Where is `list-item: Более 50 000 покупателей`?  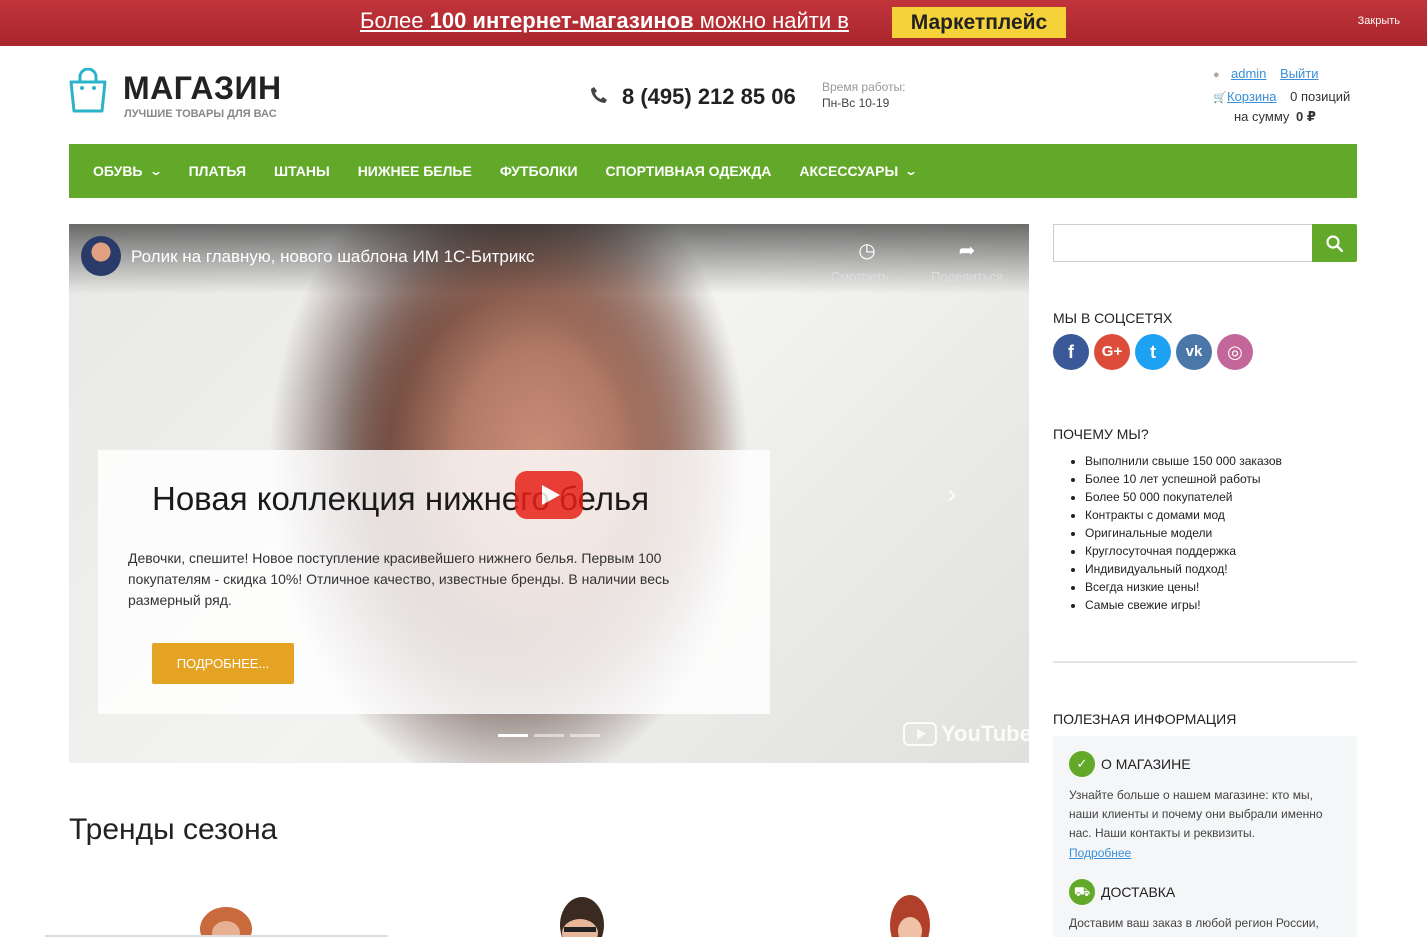
list-item: Более 50 000 покупателей is located at coordinates (1183, 497).